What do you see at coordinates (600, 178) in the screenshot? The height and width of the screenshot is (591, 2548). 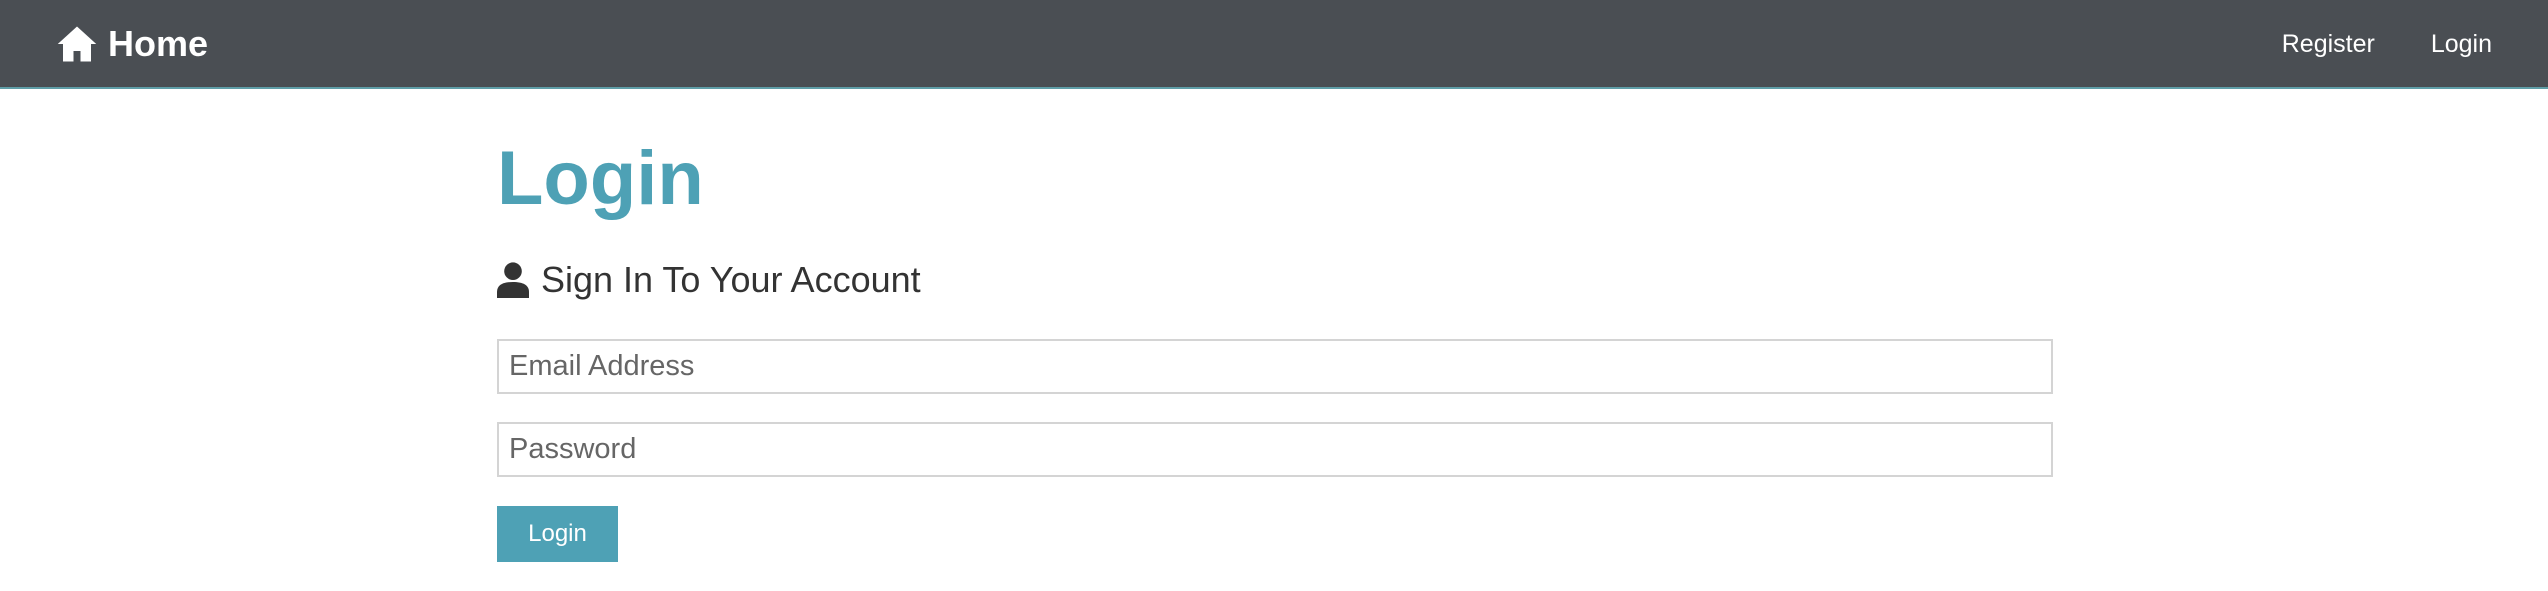 I see `page-title: Login` at bounding box center [600, 178].